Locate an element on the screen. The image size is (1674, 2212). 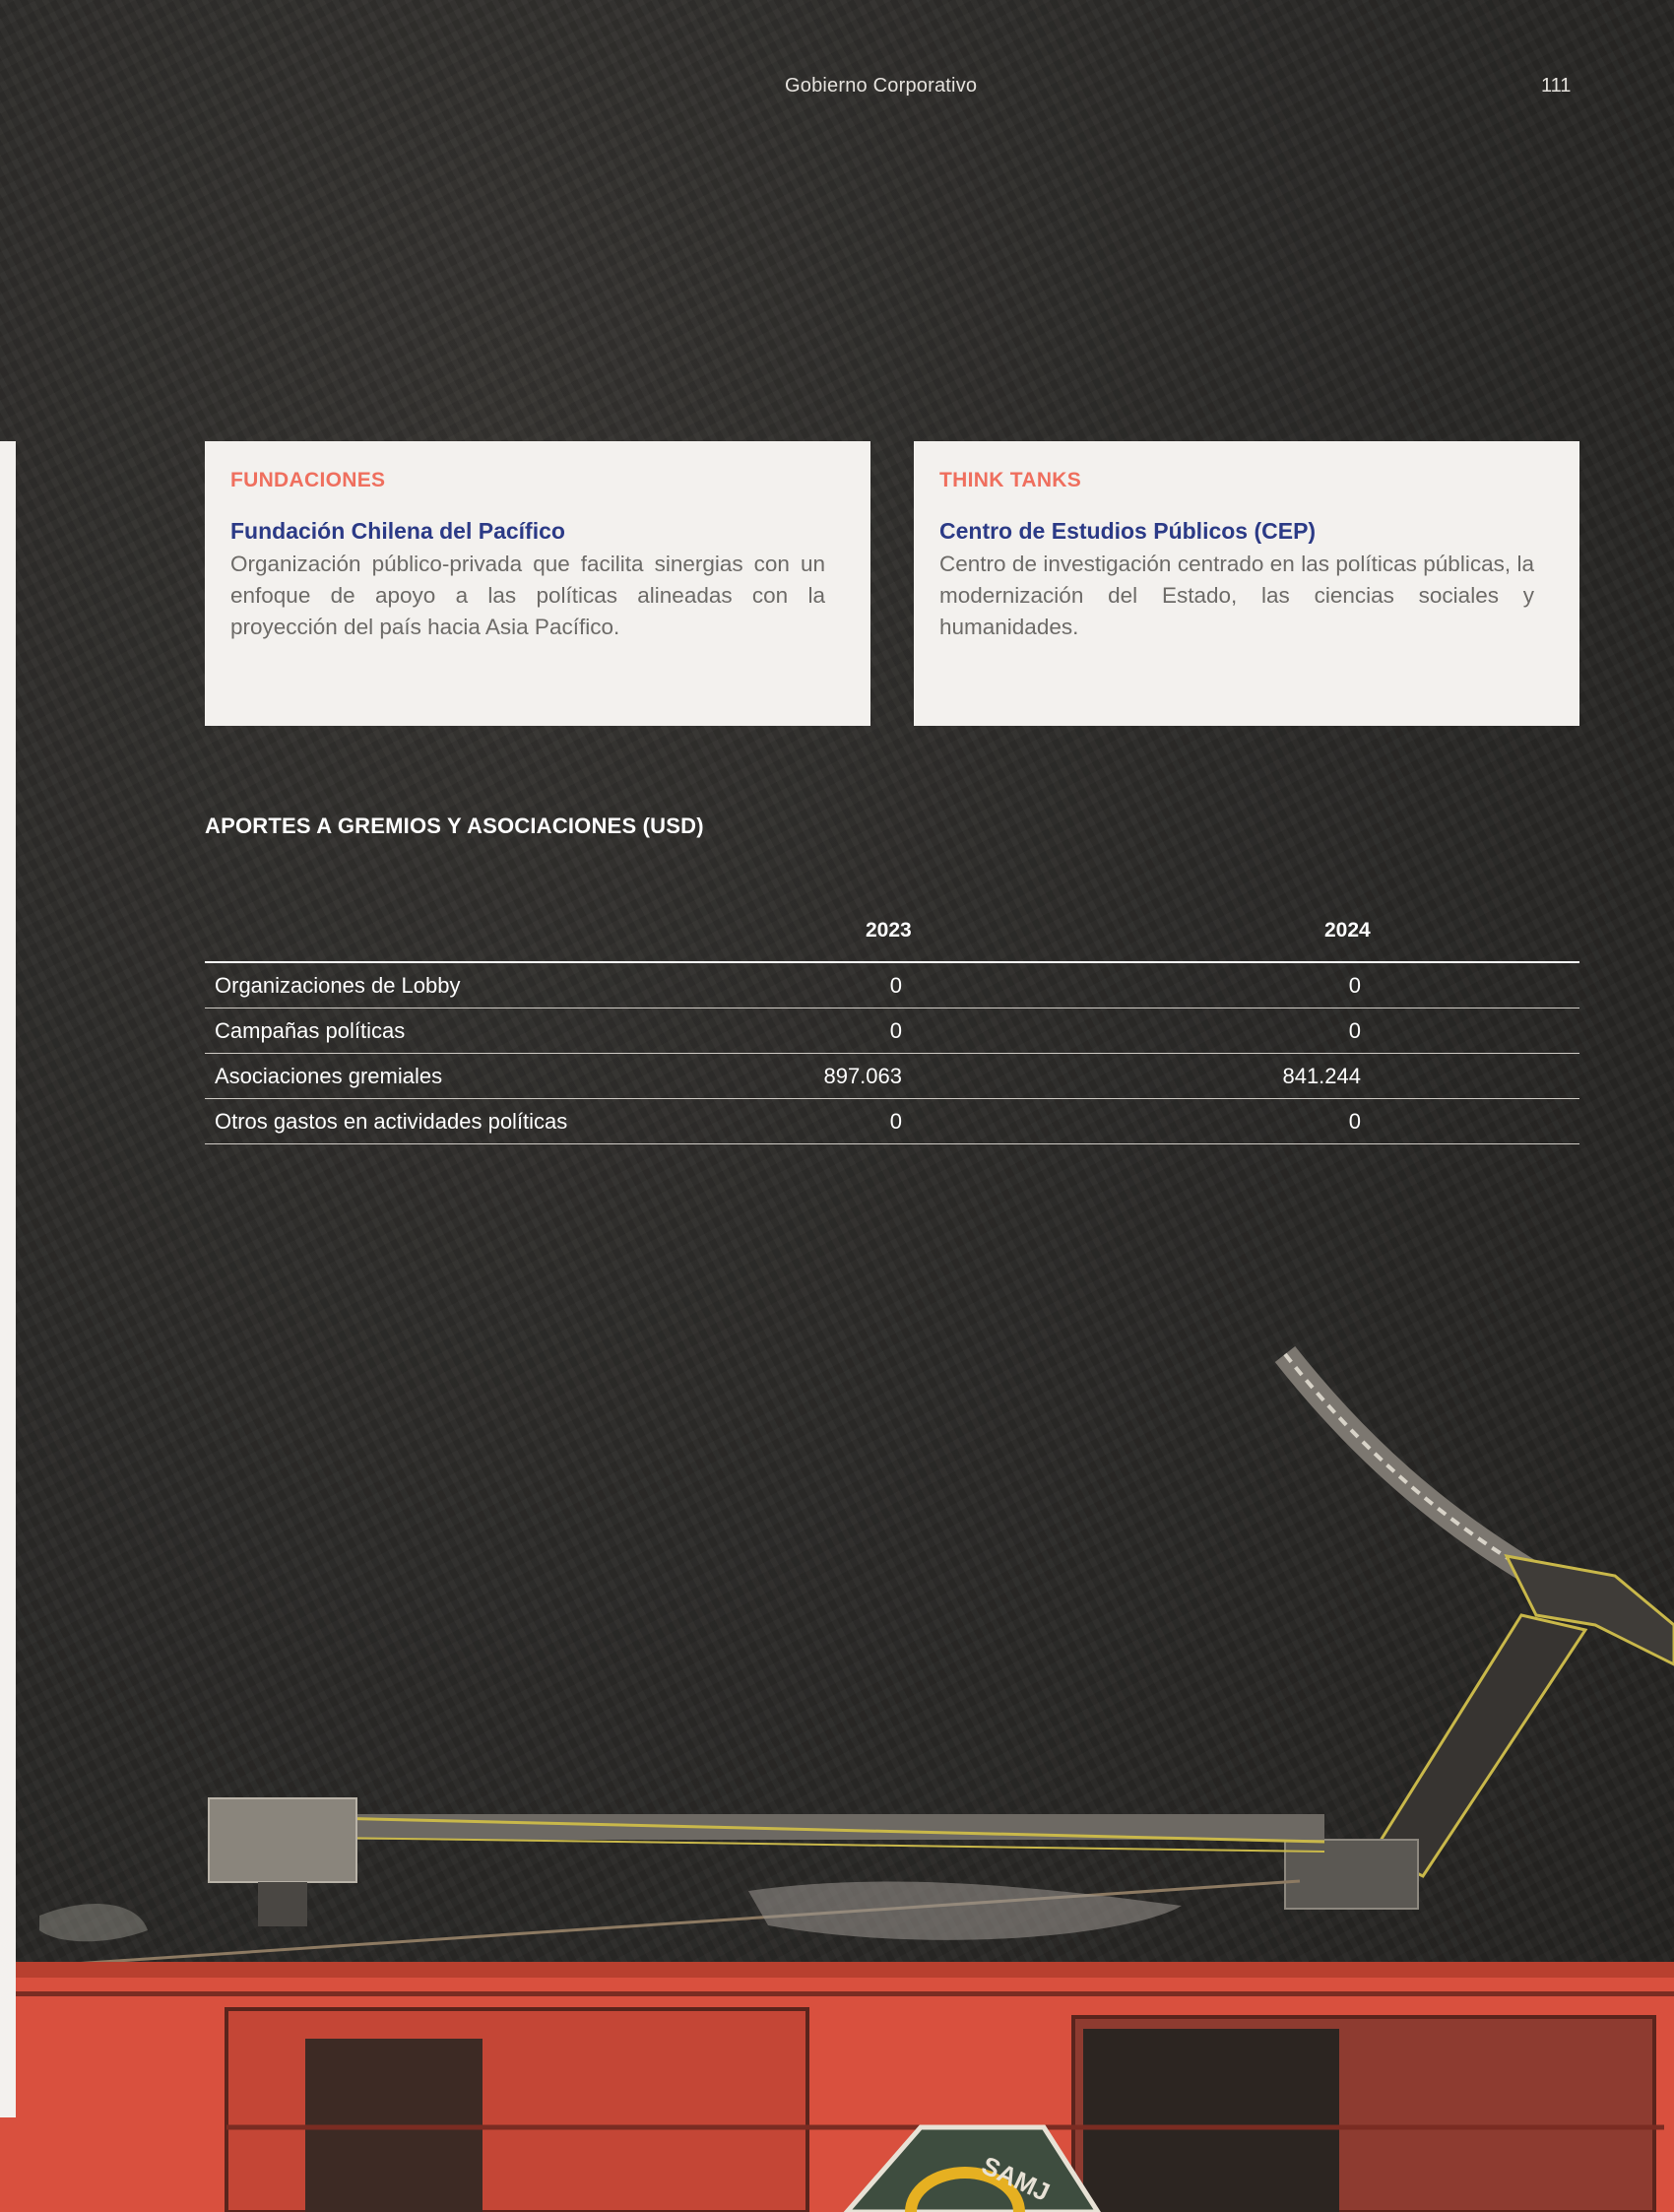
card-organization: Centro de Estudios Públicos (CEP) is located at coordinates (1128, 531).